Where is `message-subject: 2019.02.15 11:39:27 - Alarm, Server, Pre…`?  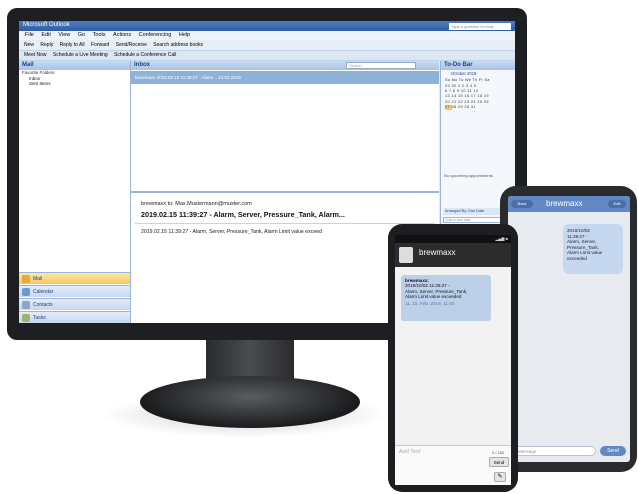 message-subject: 2019.02.15 11:39:27 - Alarm, Server, Pre… is located at coordinates (243, 214).